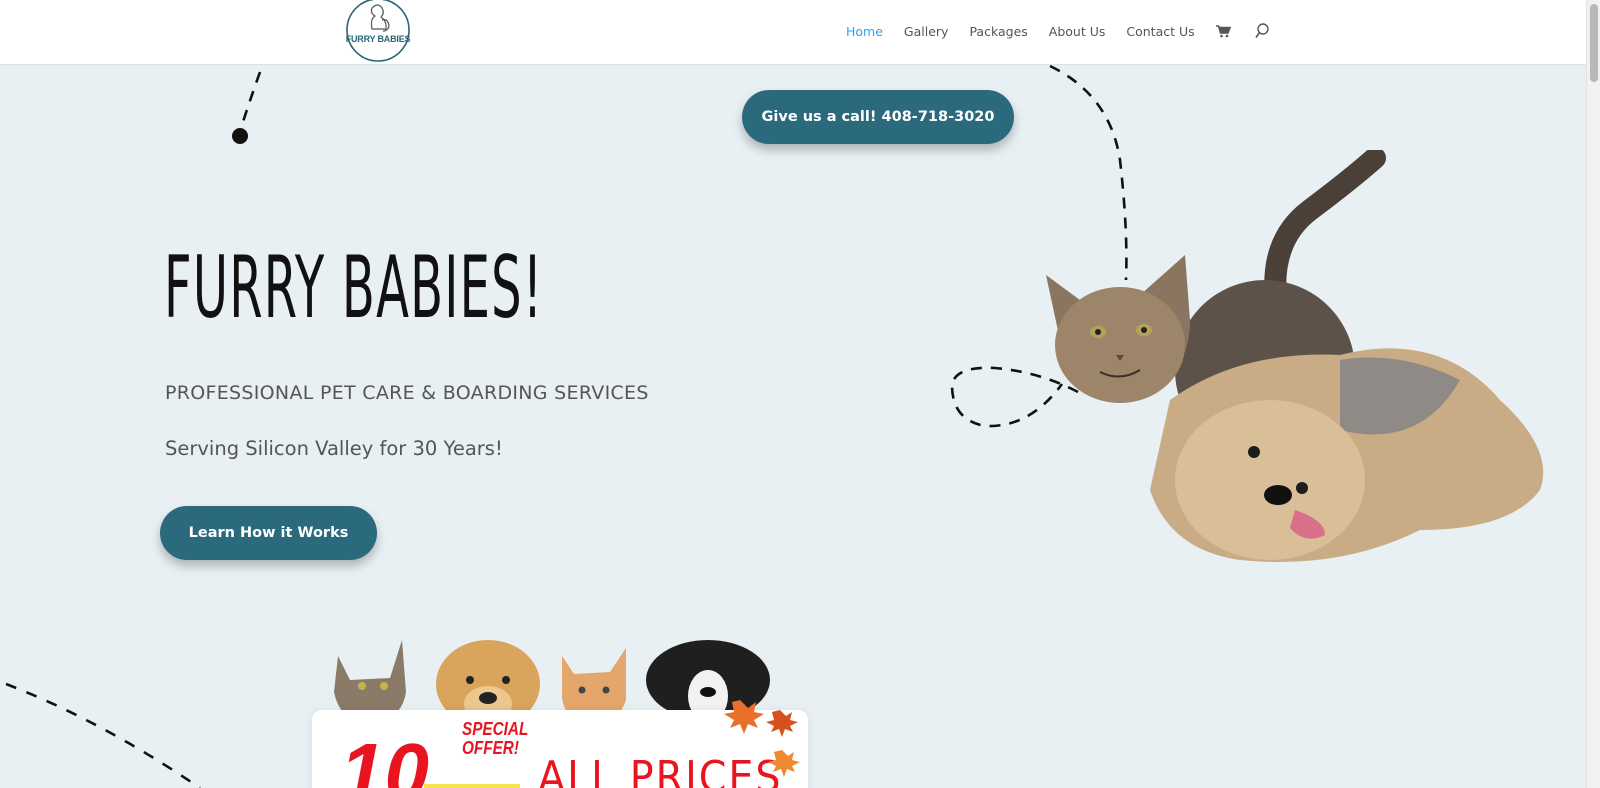 The image size is (1600, 788). What do you see at coordinates (864, 31) in the screenshot?
I see `nav-home: Home` at bounding box center [864, 31].